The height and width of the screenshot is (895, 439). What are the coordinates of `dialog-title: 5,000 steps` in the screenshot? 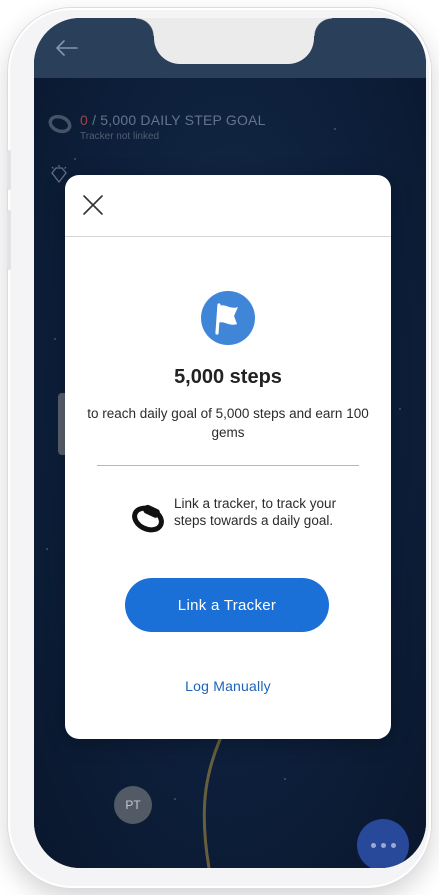 It's located at (228, 377).